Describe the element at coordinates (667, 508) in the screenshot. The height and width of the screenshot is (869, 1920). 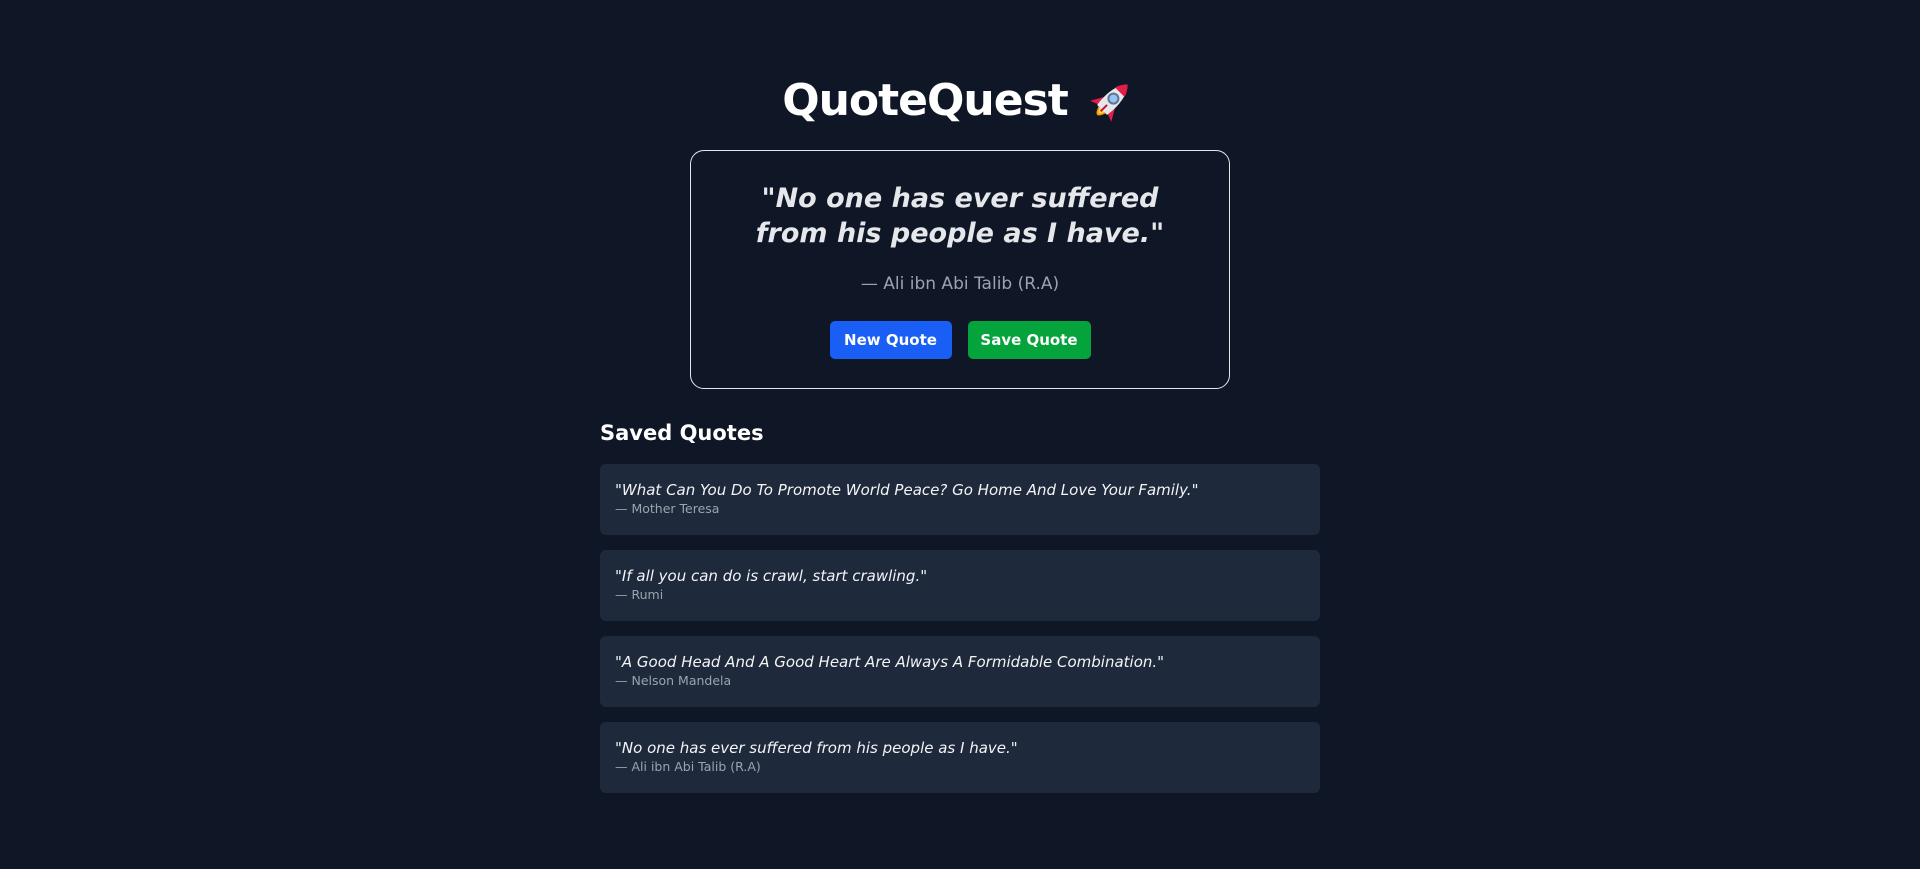
I see `saved-quote-author: — Mother Teresa` at that location.